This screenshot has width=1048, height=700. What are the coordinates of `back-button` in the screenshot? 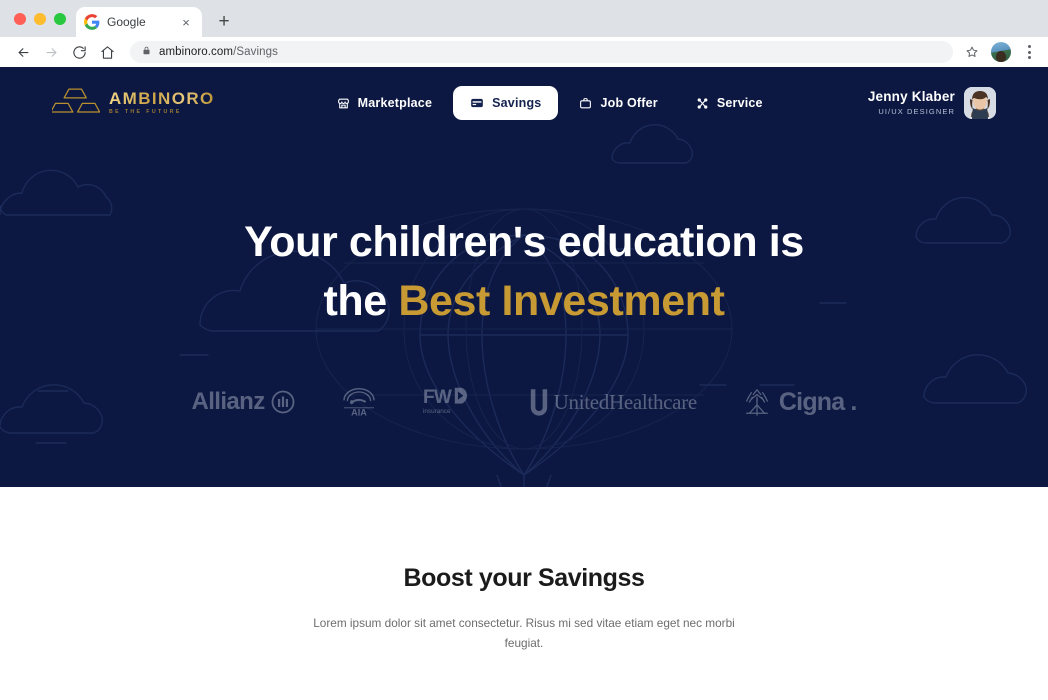 It's located at (23, 52).